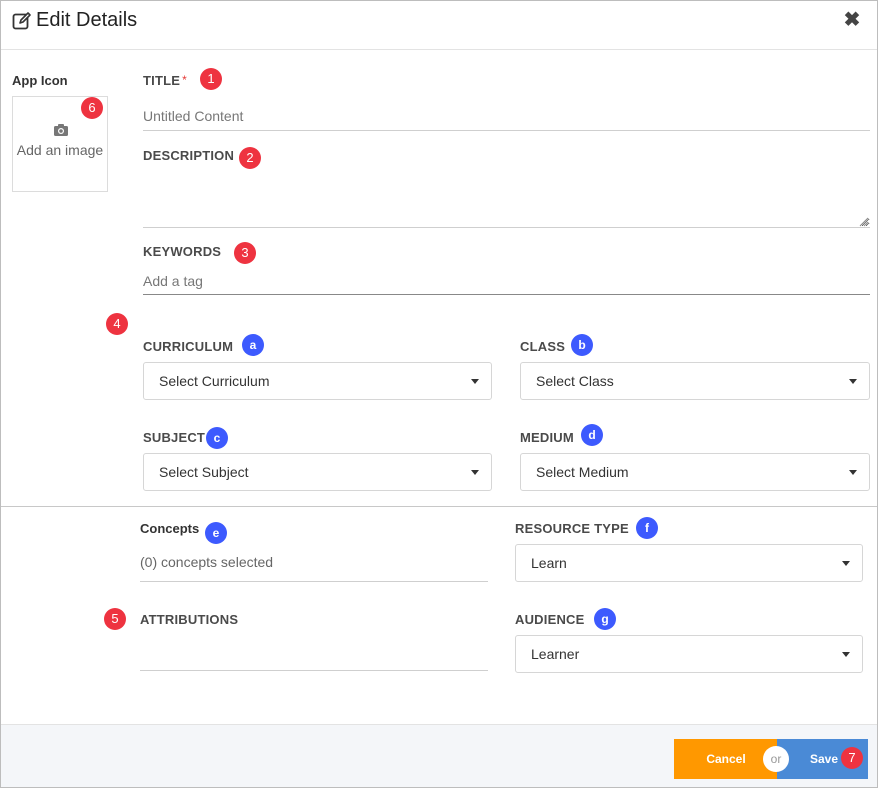 This screenshot has width=878, height=788. I want to click on concepts-label: Concepts, so click(170, 528).